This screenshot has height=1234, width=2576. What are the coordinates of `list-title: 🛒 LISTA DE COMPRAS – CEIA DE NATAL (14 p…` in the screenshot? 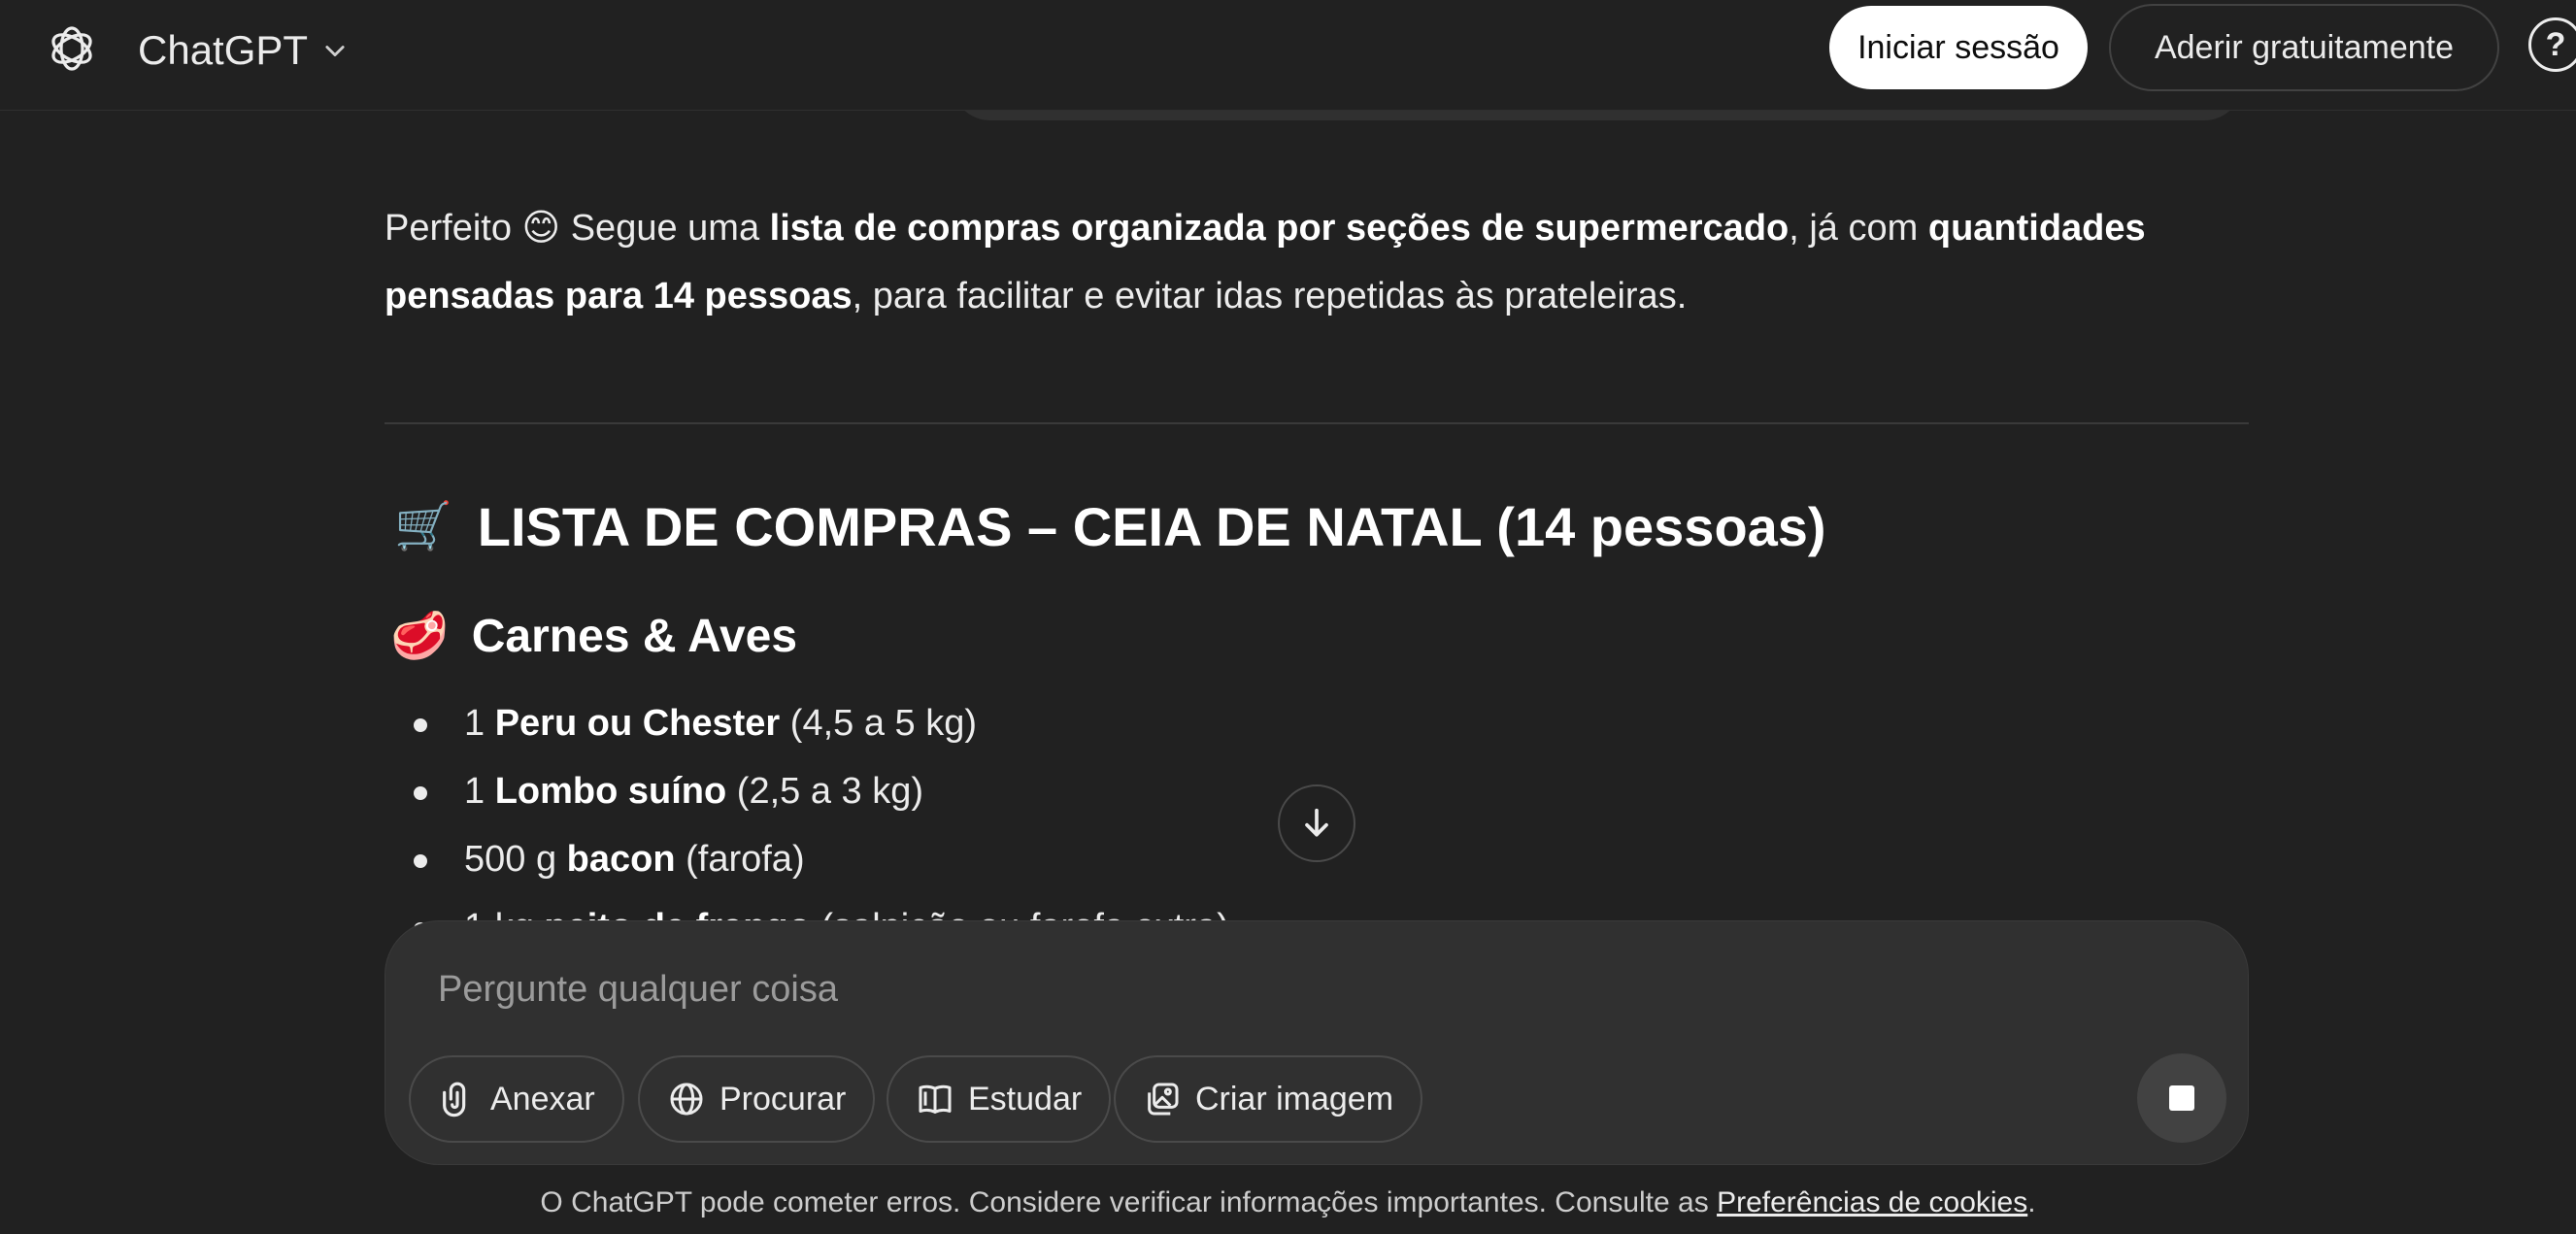 It's located at (1110, 526).